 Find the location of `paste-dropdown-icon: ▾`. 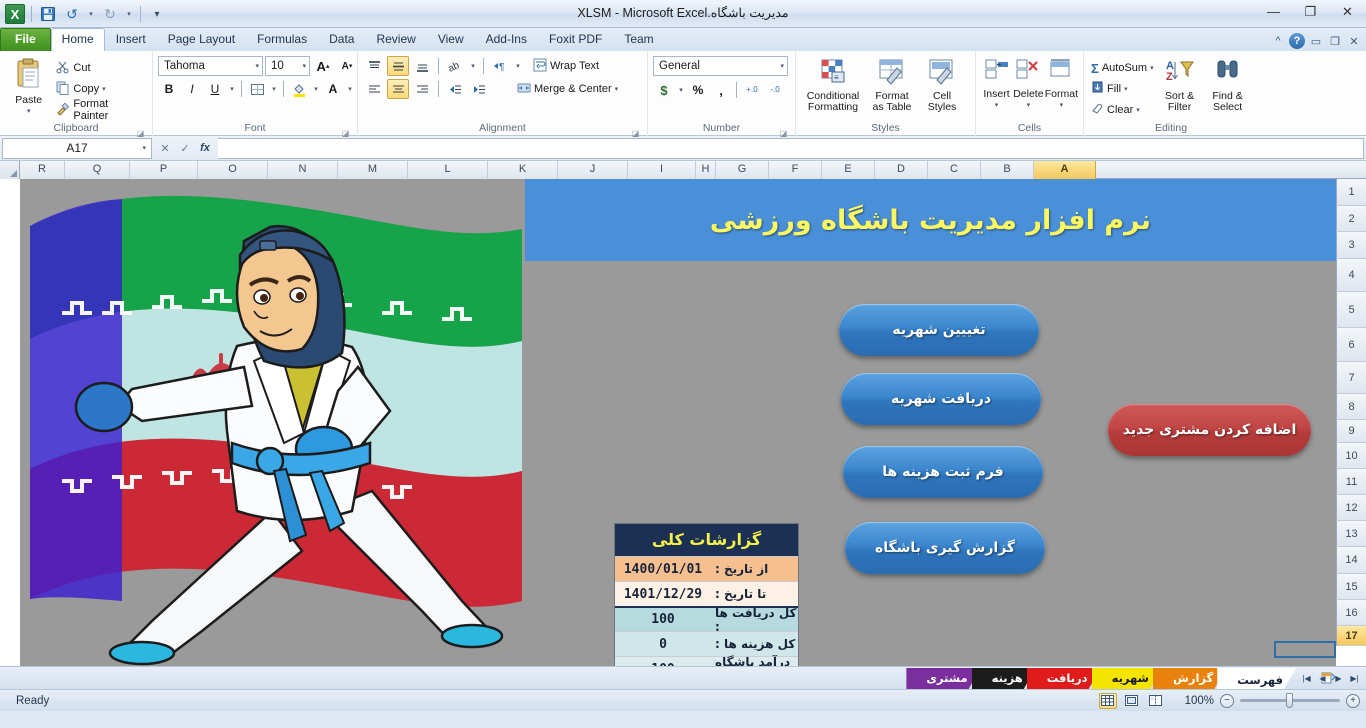

paste-dropdown-icon: ▾ is located at coordinates (29, 111).